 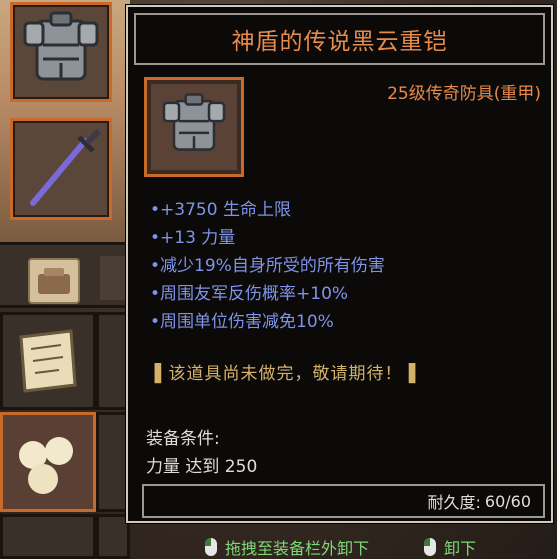 What do you see at coordinates (220, 210) in the screenshot?
I see `item-stat: •+3750 生命上限` at bounding box center [220, 210].